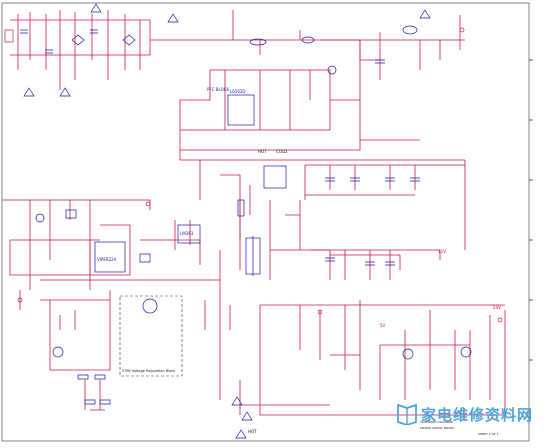  I want to click on output-24v-label: 24V, so click(497, 307).